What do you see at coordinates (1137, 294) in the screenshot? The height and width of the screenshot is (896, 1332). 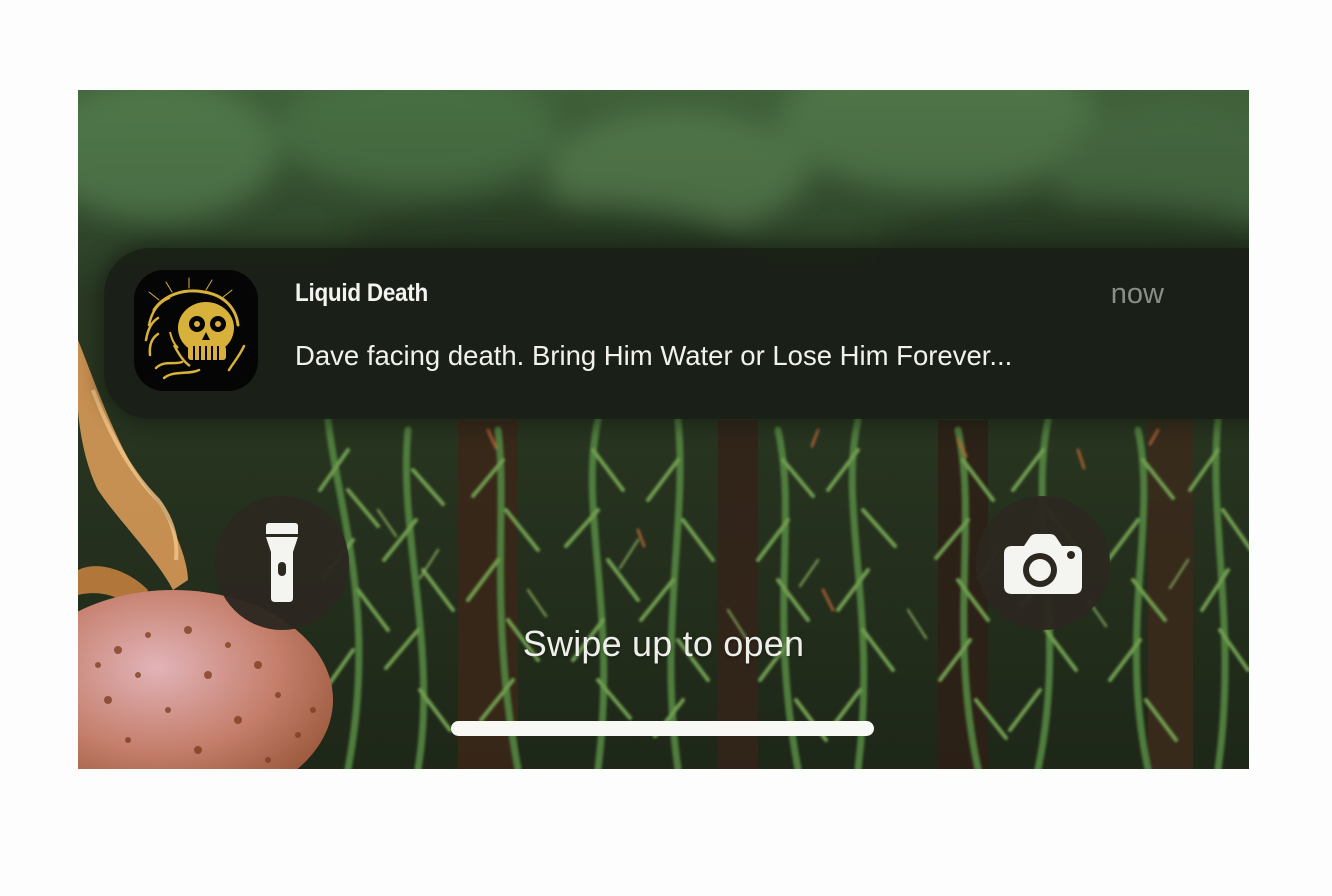 I see `notification-time: now` at bounding box center [1137, 294].